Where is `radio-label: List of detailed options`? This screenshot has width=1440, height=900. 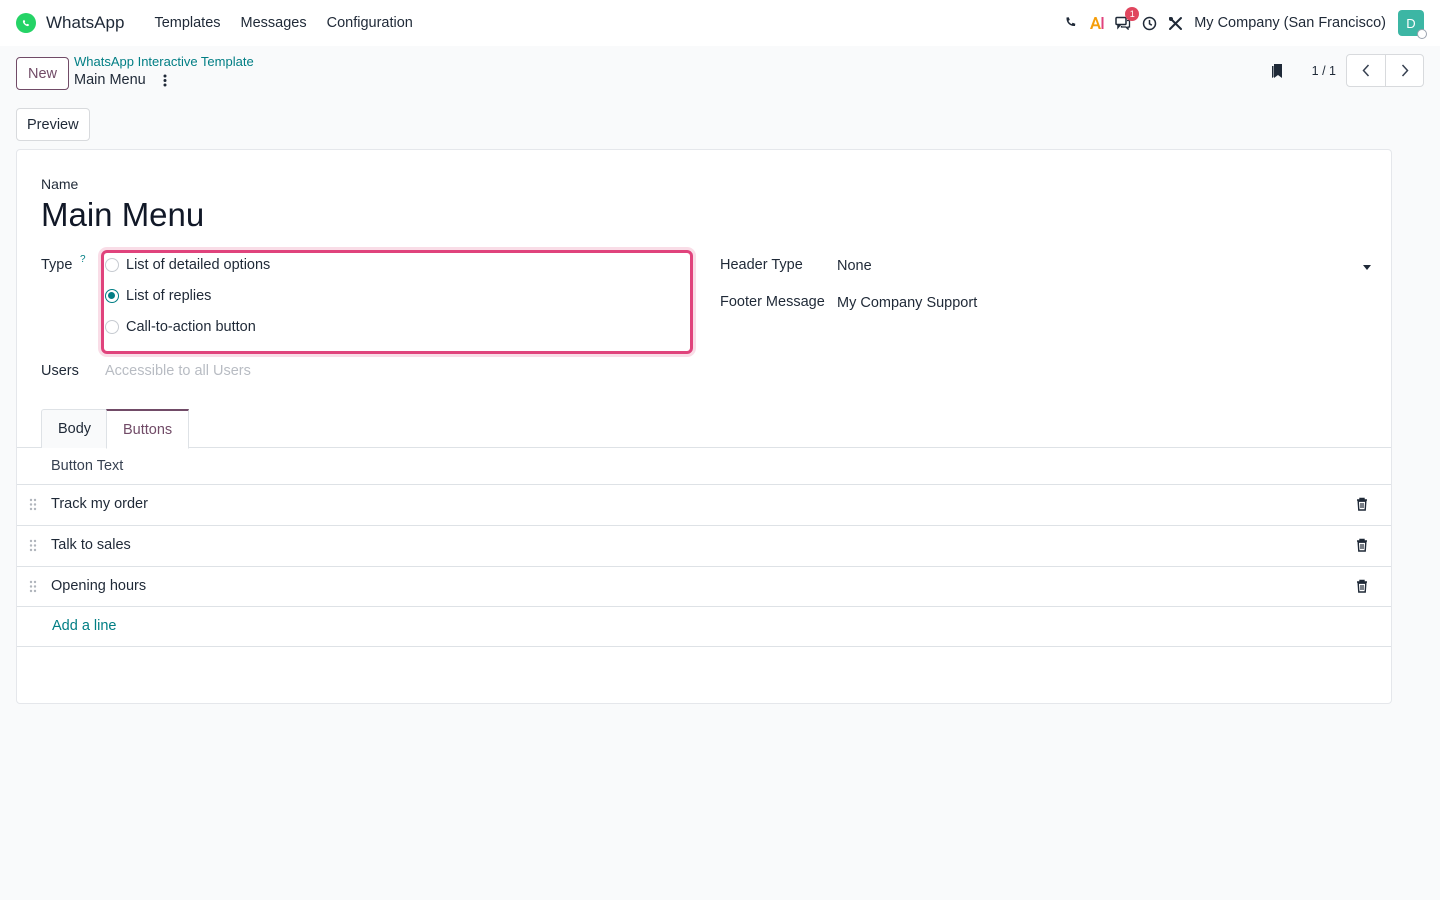 radio-label: List of detailed options is located at coordinates (198, 265).